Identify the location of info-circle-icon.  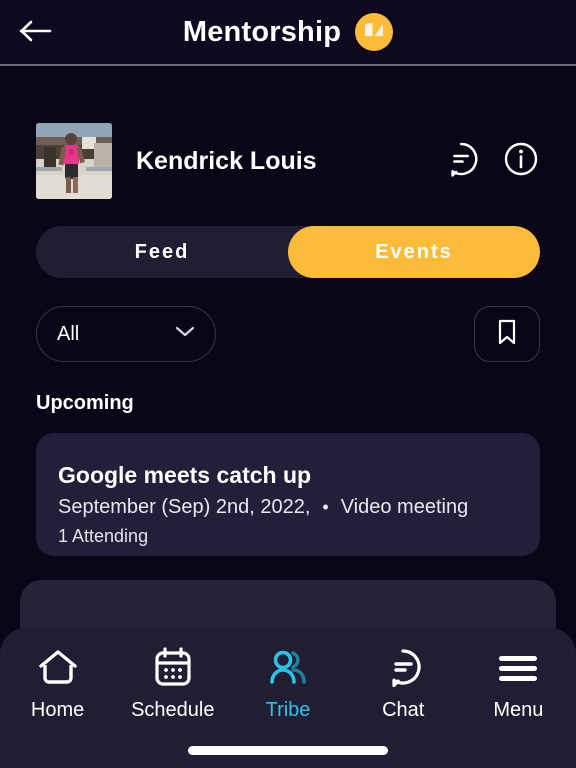
(521, 161).